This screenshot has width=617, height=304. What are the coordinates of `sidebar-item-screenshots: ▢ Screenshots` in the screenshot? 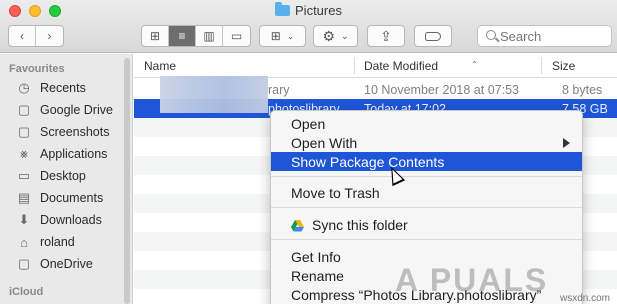 It's located at (63, 132).